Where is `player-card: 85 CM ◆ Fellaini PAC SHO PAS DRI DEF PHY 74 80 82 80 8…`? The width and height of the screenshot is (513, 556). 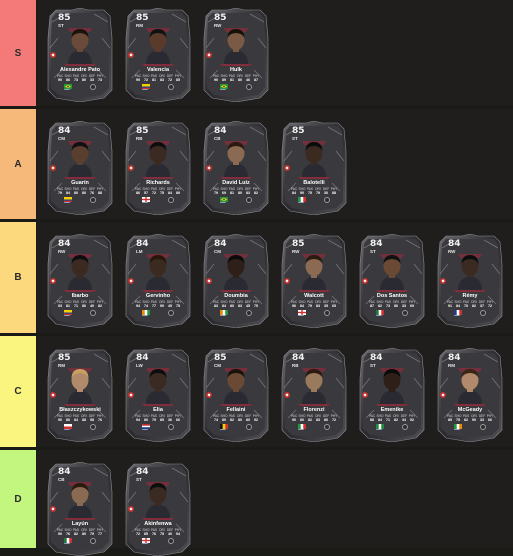
player-card: 85 CM ◆ Fellaini PAC SHO PAS DRI DEF PHY 74 80 82 80 8… is located at coordinates (236, 395).